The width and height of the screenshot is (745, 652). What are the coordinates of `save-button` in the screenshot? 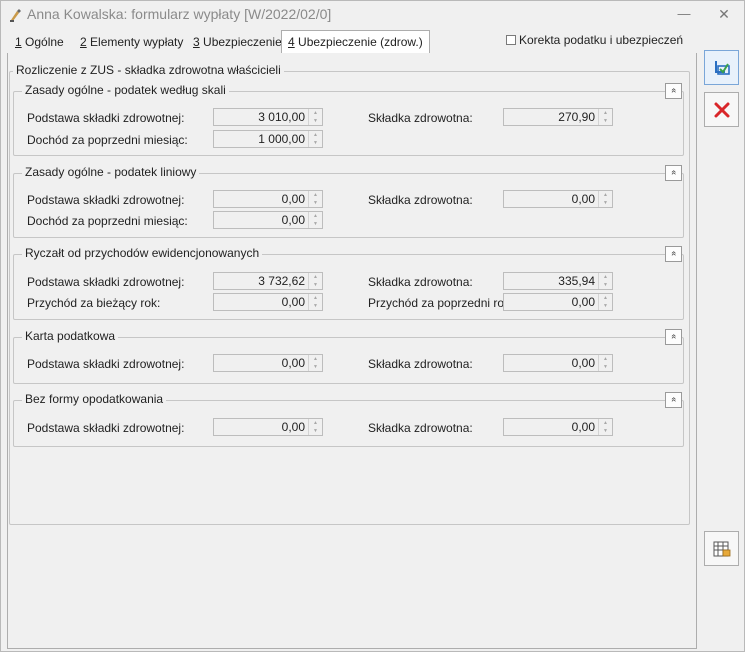 It's located at (721, 67).